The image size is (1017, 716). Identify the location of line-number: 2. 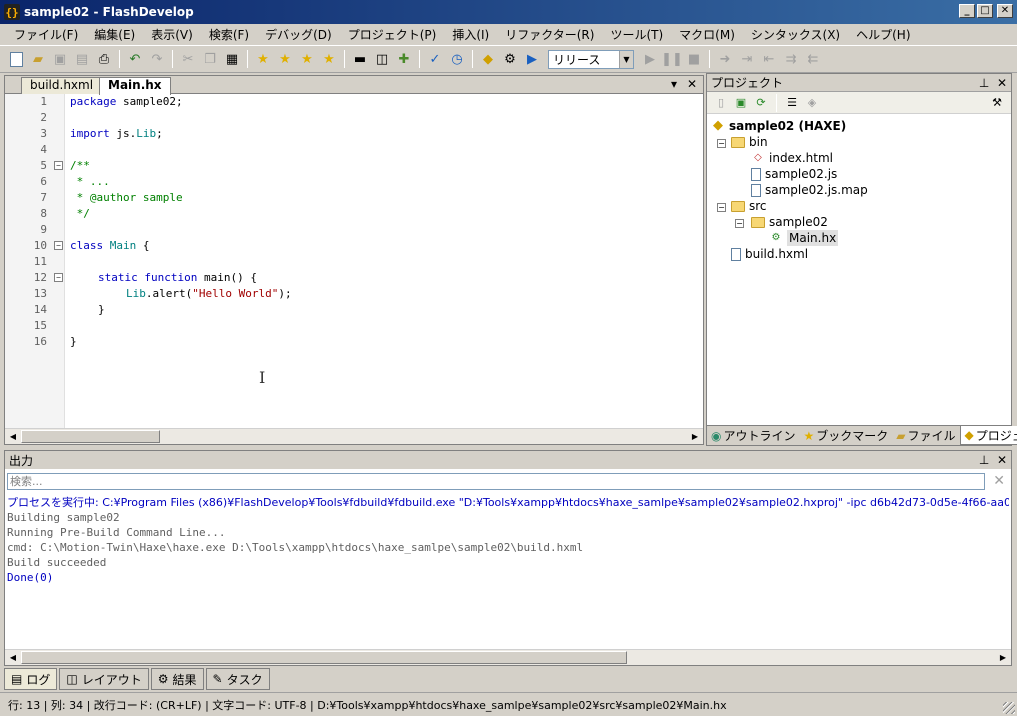
(43, 117).